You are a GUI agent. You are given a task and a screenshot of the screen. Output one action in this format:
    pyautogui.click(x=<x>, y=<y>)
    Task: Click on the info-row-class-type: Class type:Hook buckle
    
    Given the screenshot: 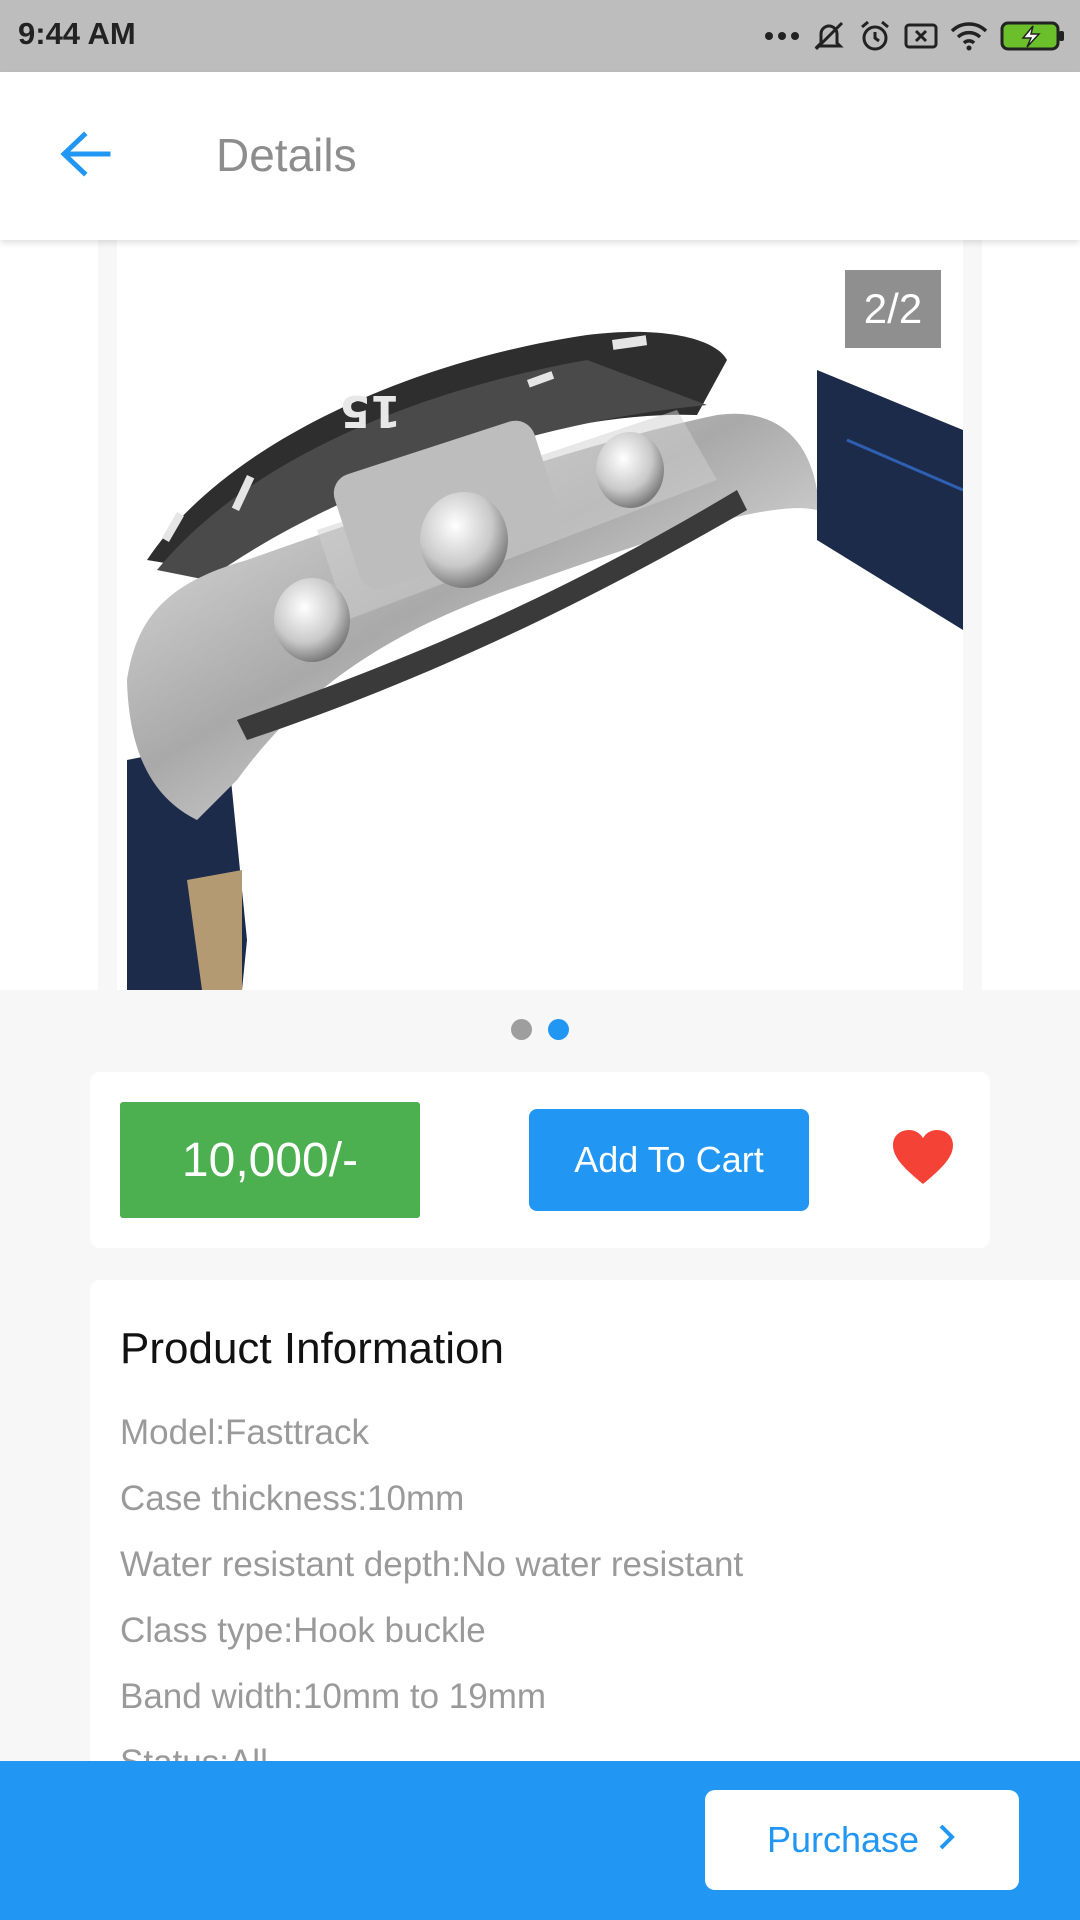 What is the action you would take?
    pyautogui.click(x=303, y=1630)
    